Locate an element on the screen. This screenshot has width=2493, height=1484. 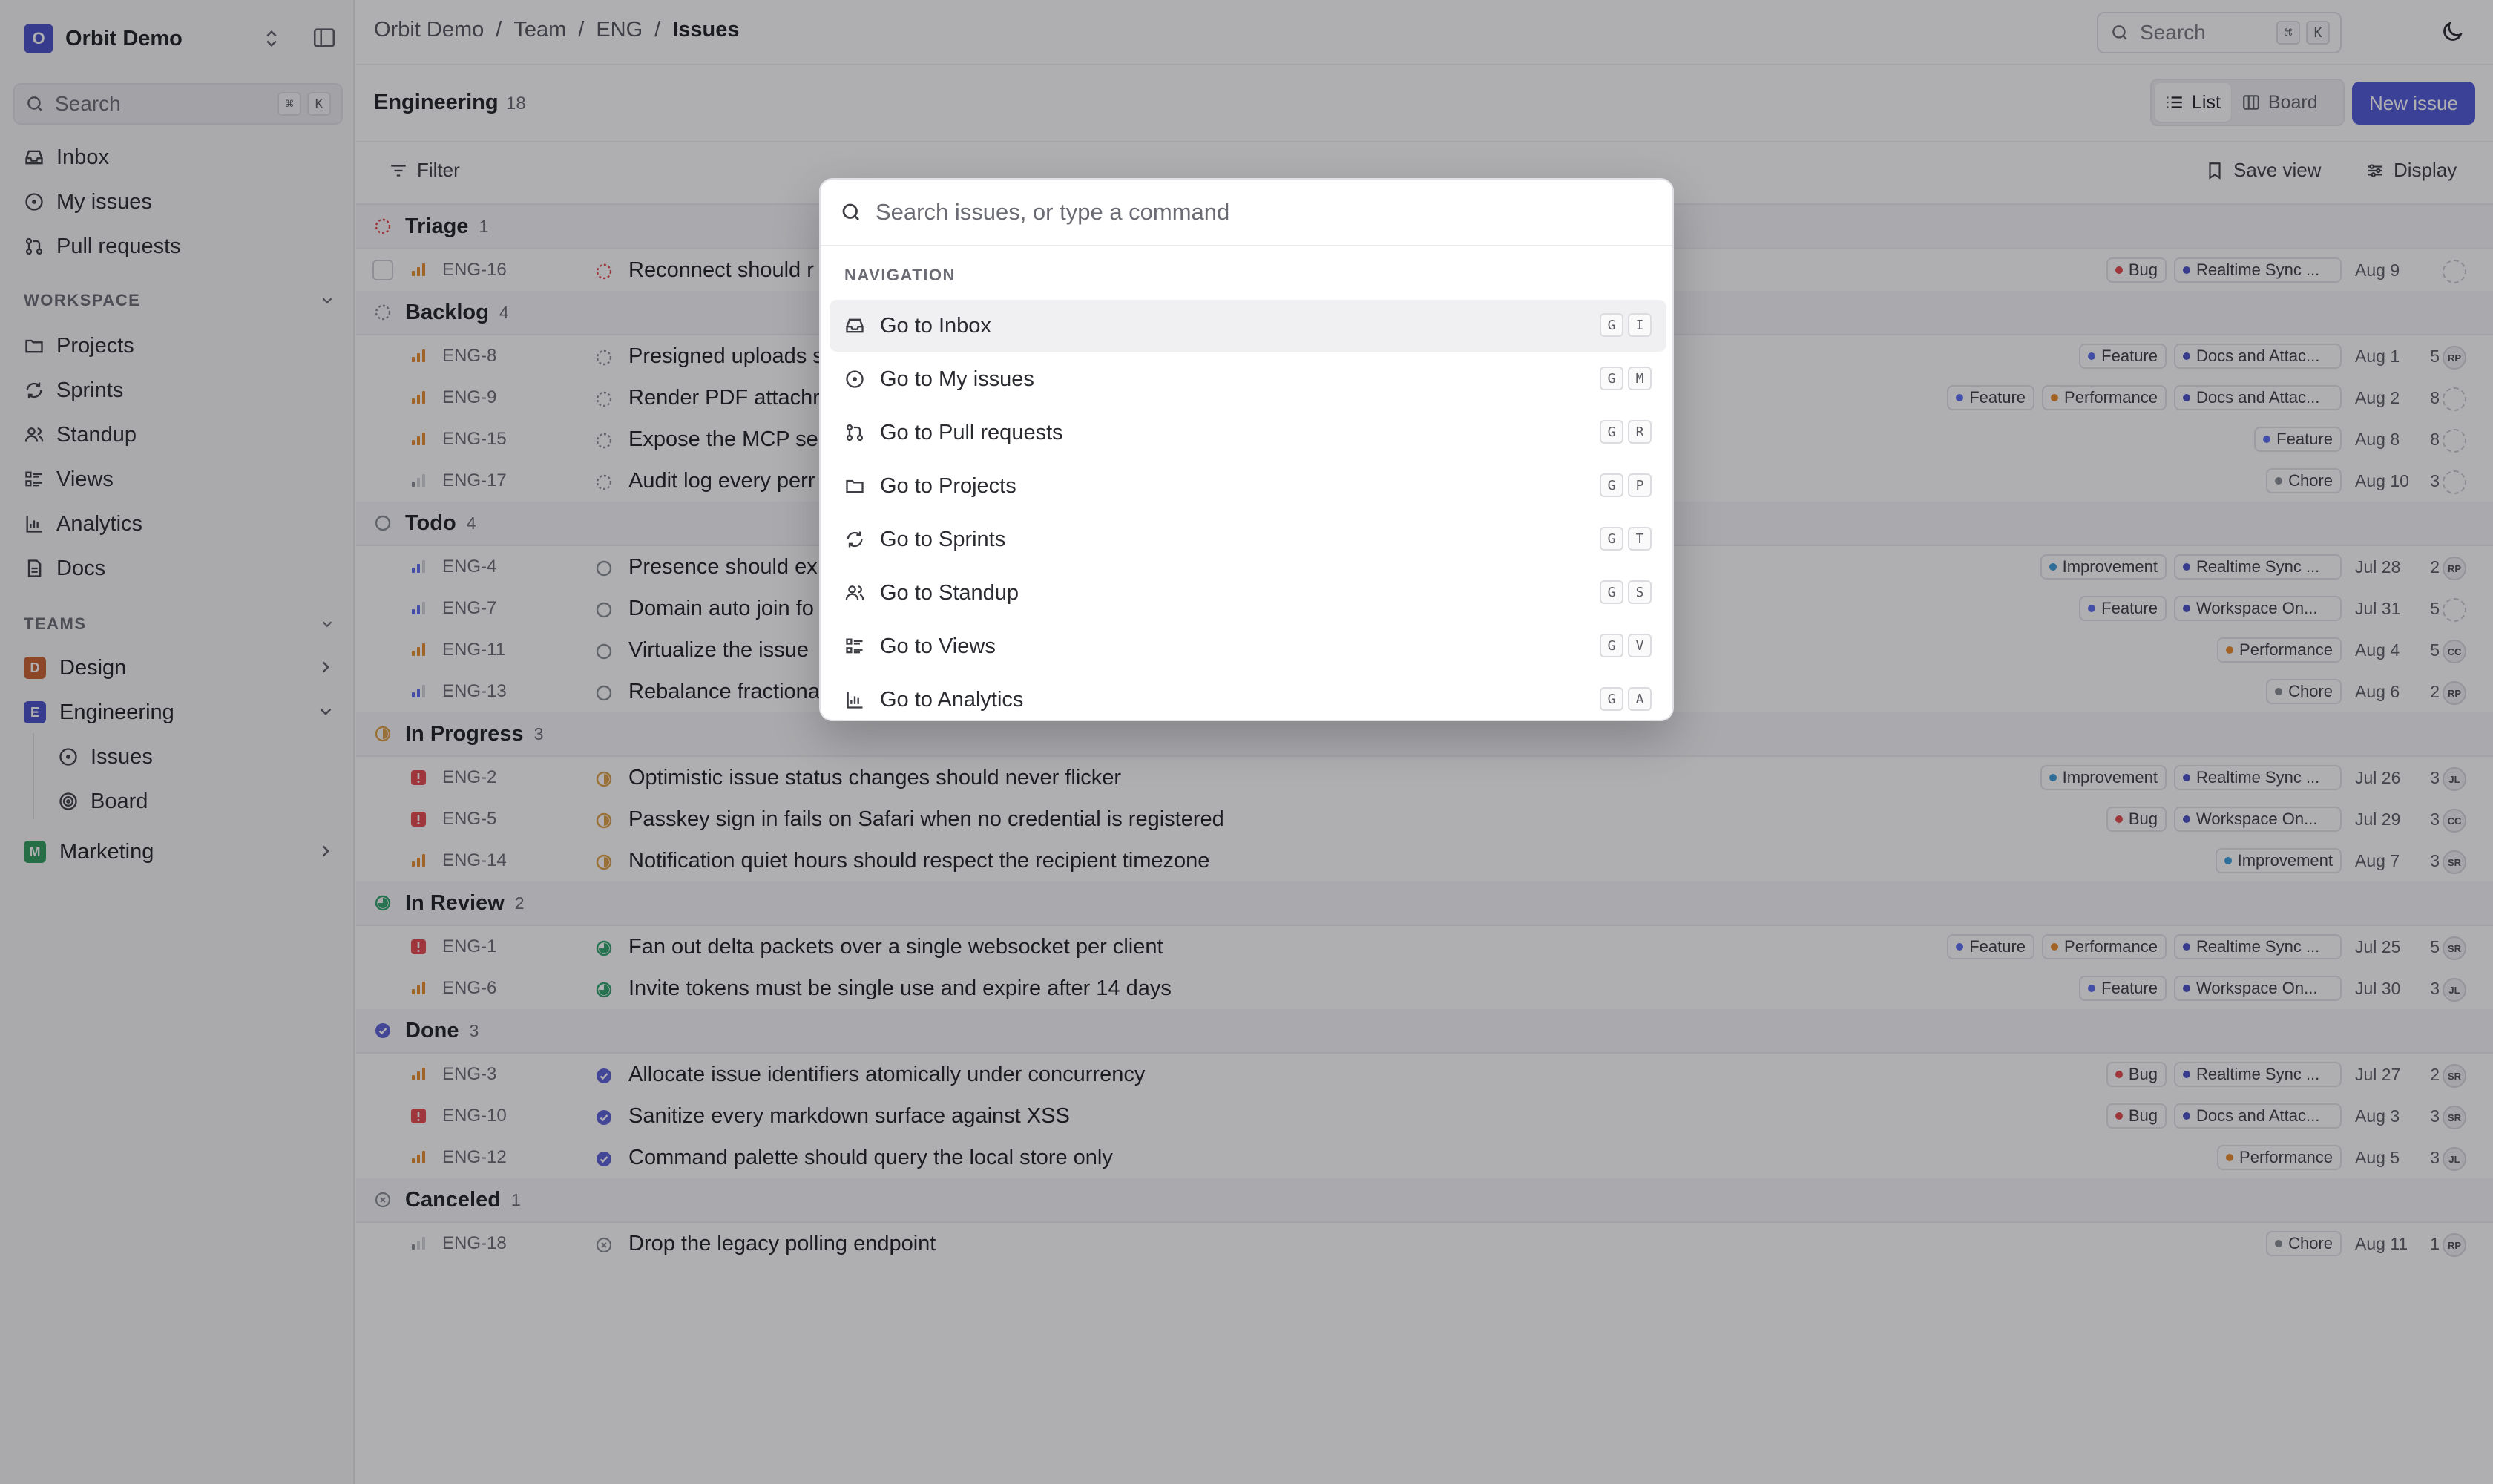
users-icon is located at coordinates (854, 592).